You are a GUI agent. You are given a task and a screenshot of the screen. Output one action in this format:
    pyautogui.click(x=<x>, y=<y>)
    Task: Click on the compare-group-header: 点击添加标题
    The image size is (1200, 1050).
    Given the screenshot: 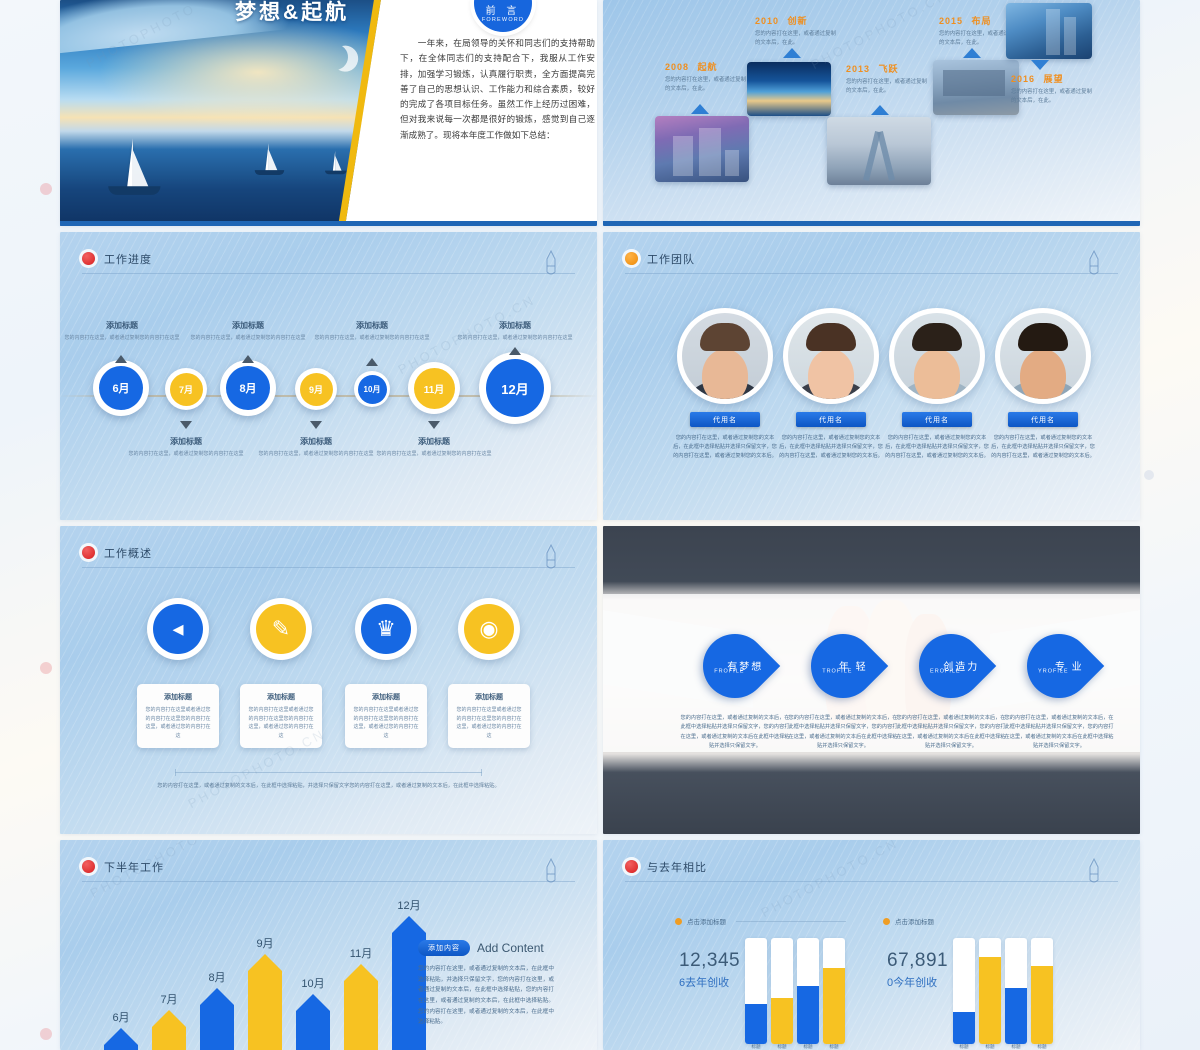 What is the action you would take?
    pyautogui.click(x=760, y=921)
    